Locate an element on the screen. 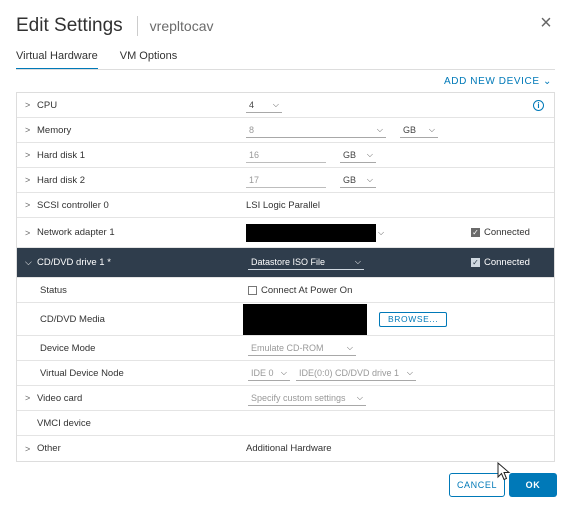  hard-disk-2-unit-select: GB ⌵ is located at coordinates (358, 180).